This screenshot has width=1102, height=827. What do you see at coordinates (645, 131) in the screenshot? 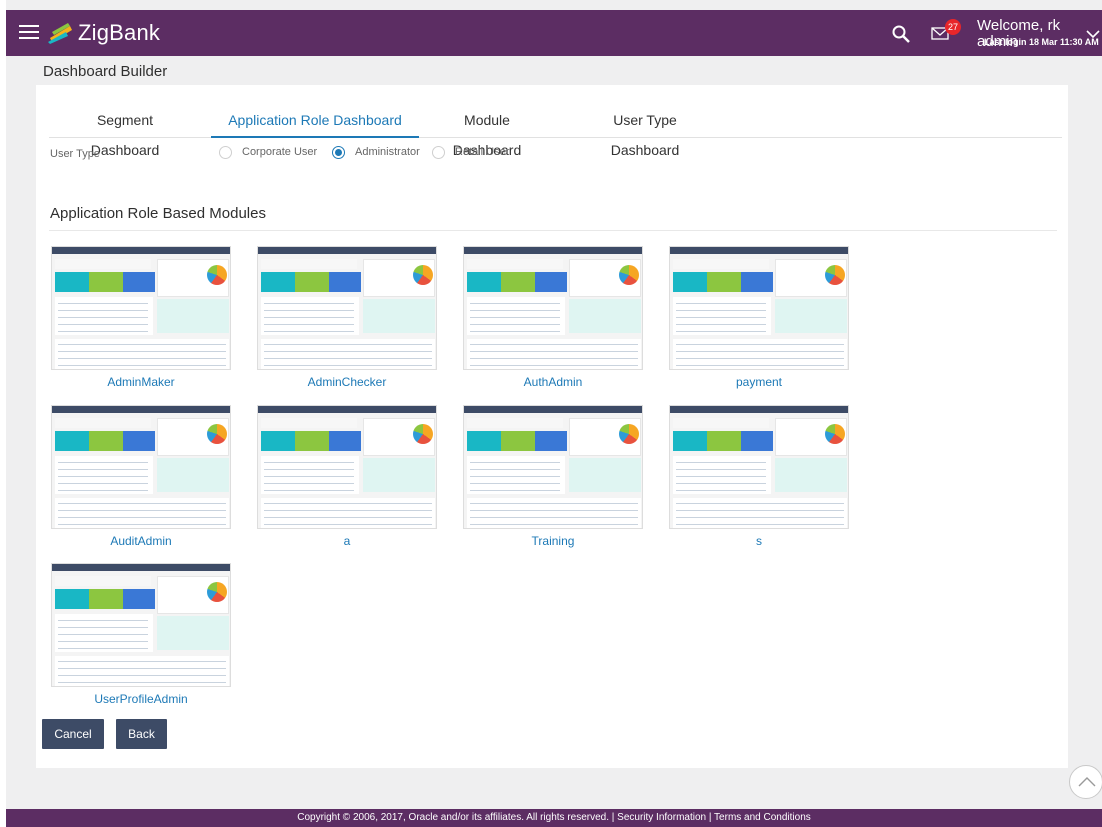
I see `tab-user-type-dashboard: User Type Dashboard` at bounding box center [645, 131].